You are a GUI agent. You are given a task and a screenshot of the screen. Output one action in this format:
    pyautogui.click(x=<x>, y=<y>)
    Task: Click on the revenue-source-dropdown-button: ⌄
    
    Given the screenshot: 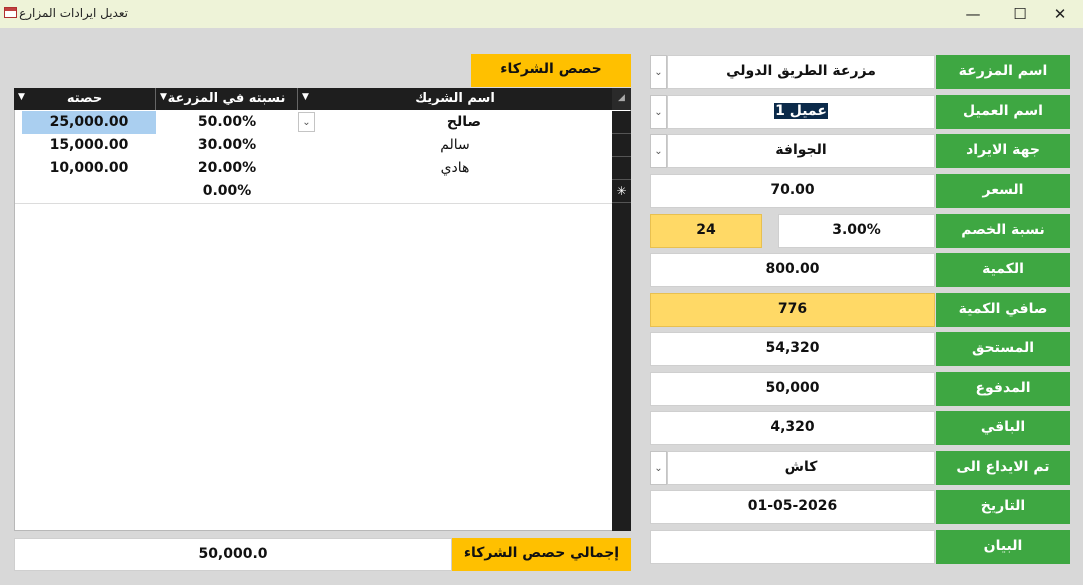 What is the action you would take?
    pyautogui.click(x=658, y=151)
    